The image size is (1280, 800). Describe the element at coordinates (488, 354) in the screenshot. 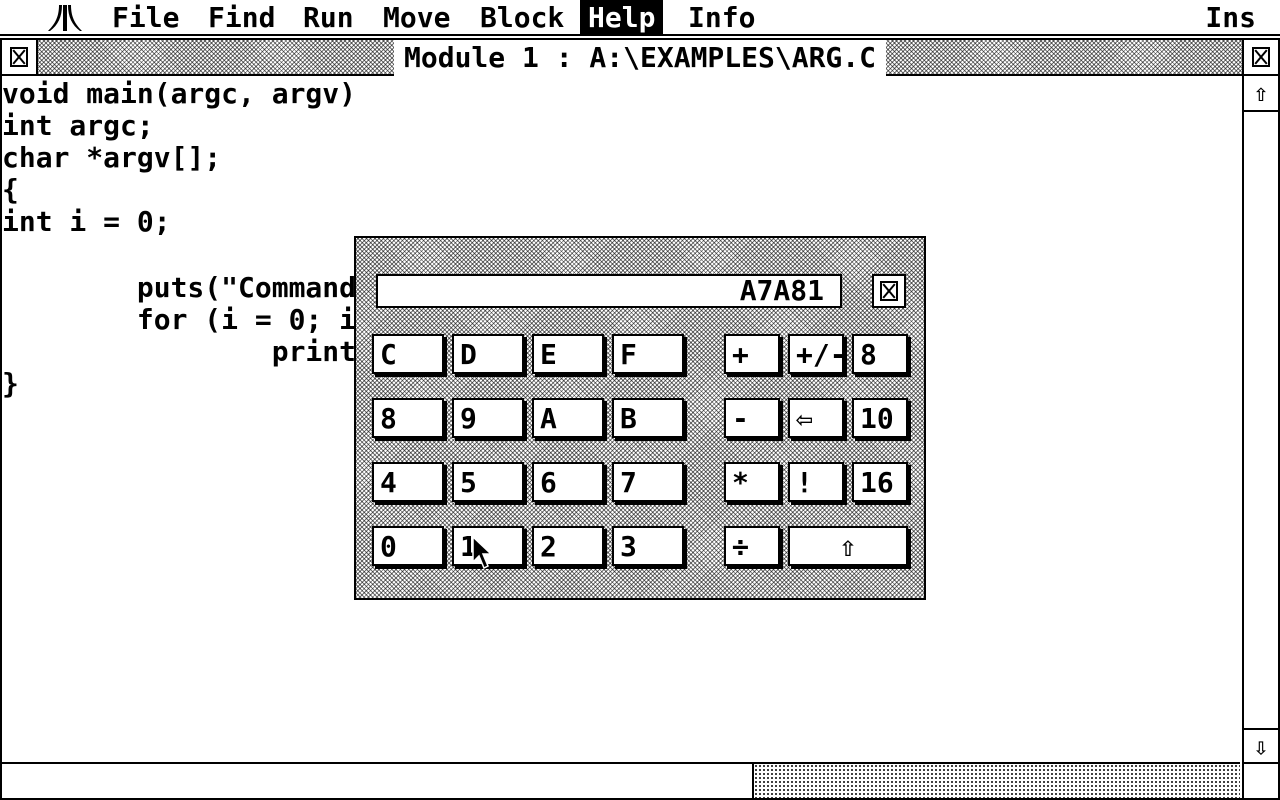

I see `key-d: D` at that location.